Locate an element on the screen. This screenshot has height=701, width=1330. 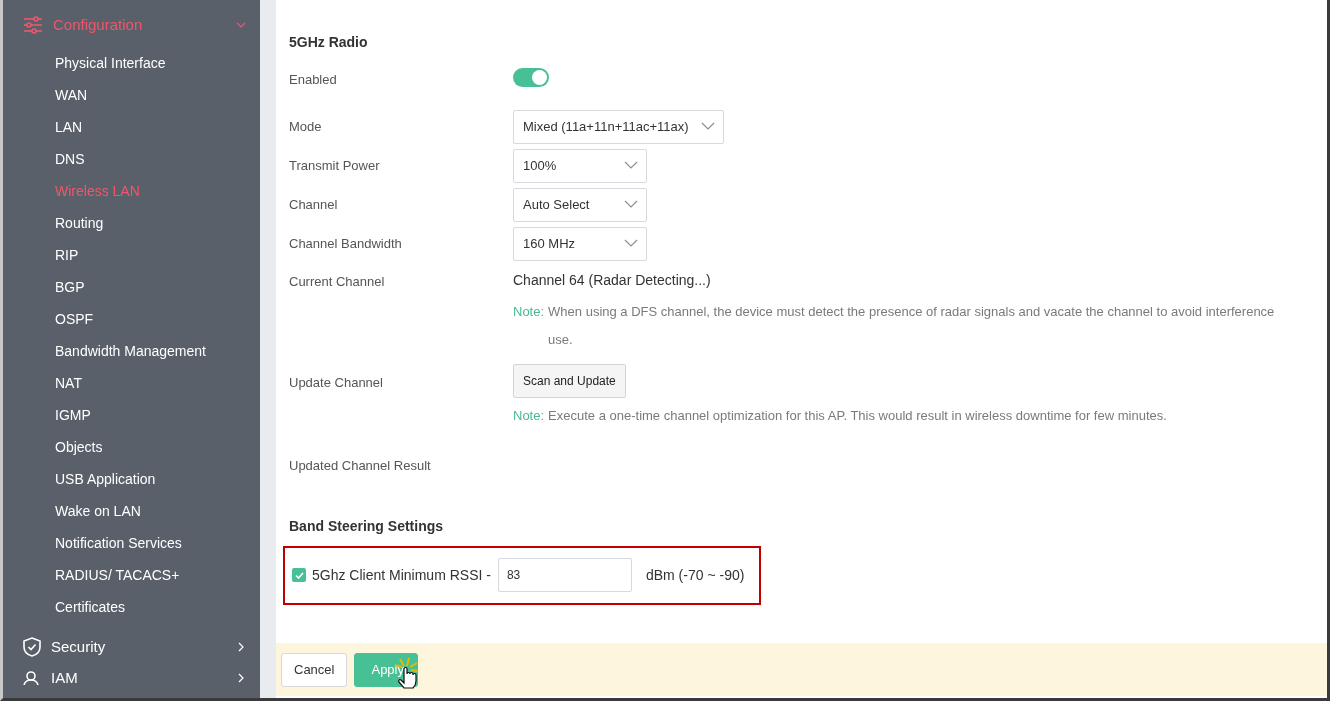
check-icon is located at coordinates (299, 575).